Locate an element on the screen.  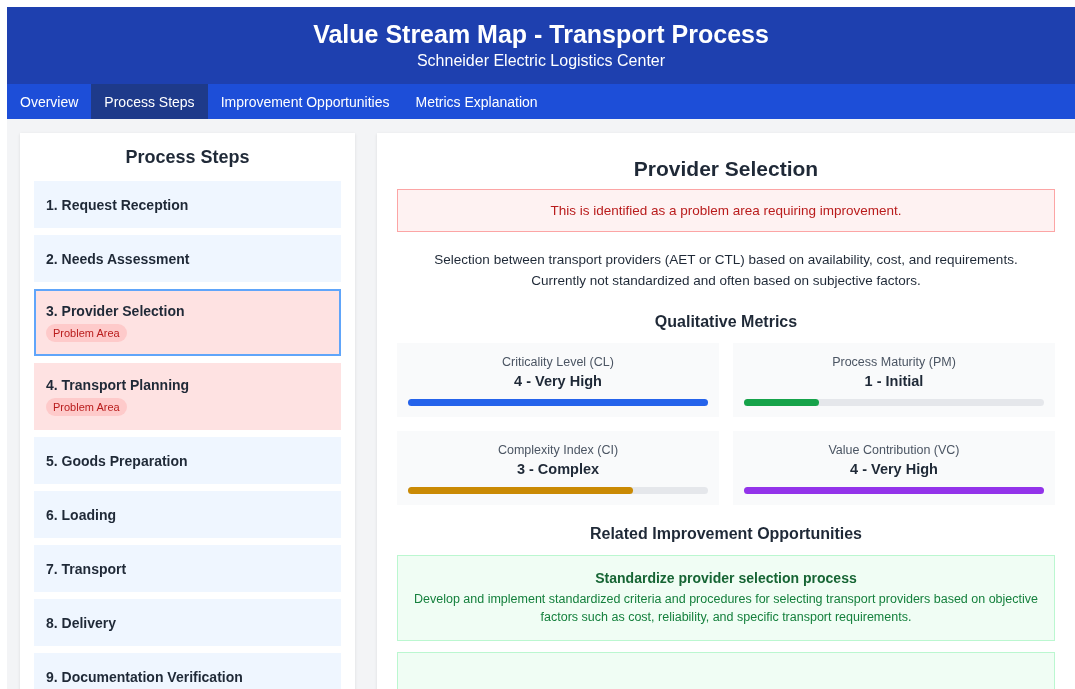
metric-value: 3 - Complex is located at coordinates (558, 469).